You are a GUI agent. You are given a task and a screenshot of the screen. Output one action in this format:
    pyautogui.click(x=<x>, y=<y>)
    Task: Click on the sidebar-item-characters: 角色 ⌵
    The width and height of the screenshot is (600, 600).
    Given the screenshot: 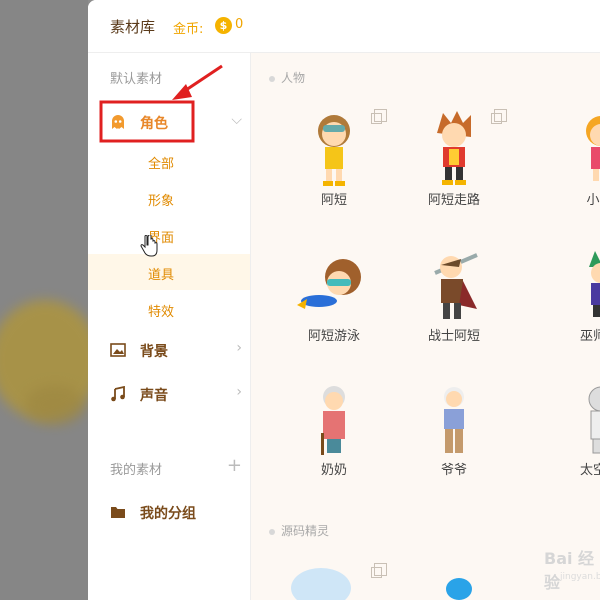 What is the action you would take?
    pyautogui.click(x=169, y=122)
    